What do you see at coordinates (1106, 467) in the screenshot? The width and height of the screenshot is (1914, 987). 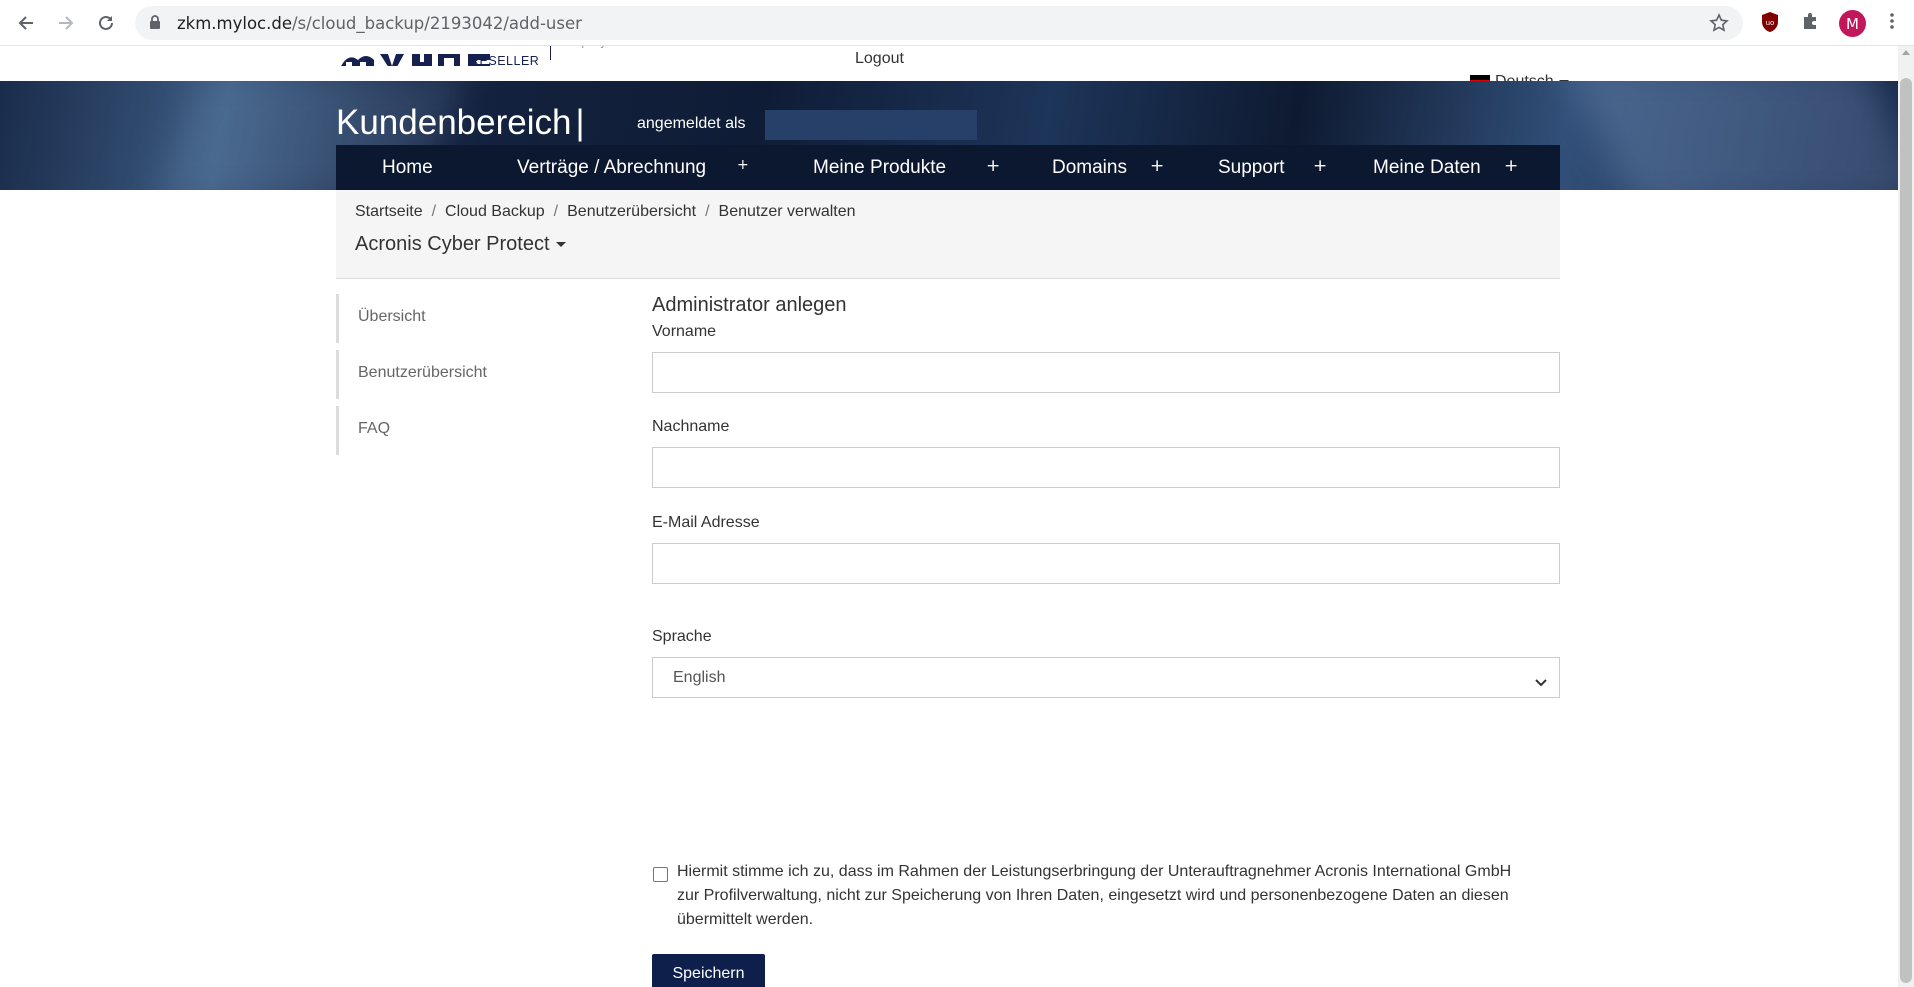 I see `lastname-input` at bounding box center [1106, 467].